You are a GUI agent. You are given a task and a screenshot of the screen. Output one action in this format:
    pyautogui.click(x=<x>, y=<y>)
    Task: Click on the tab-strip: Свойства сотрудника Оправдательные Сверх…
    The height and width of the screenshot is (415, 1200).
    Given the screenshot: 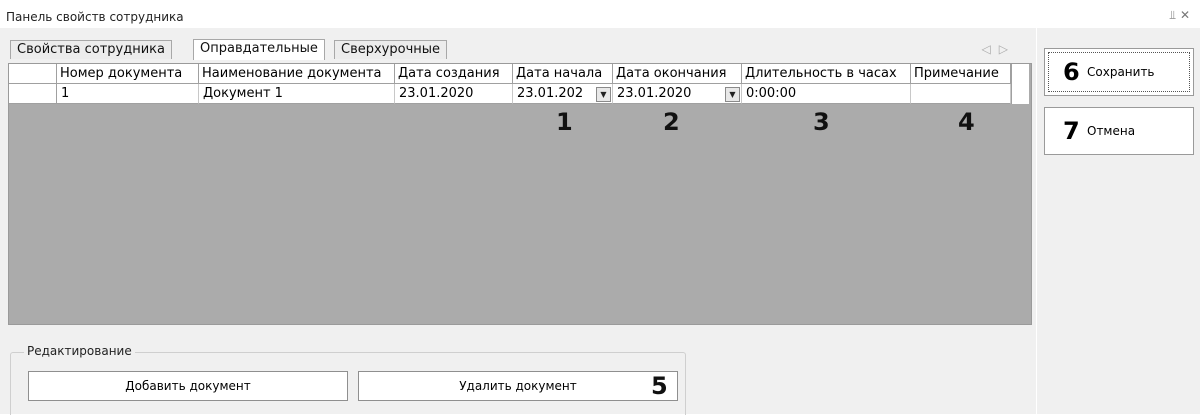 What is the action you would take?
    pyautogui.click(x=515, y=45)
    